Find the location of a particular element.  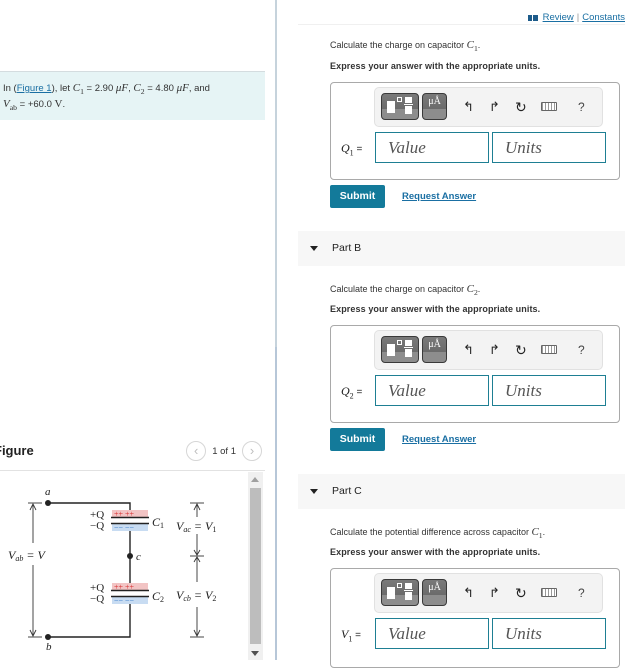

review-link: Review is located at coordinates (558, 17).